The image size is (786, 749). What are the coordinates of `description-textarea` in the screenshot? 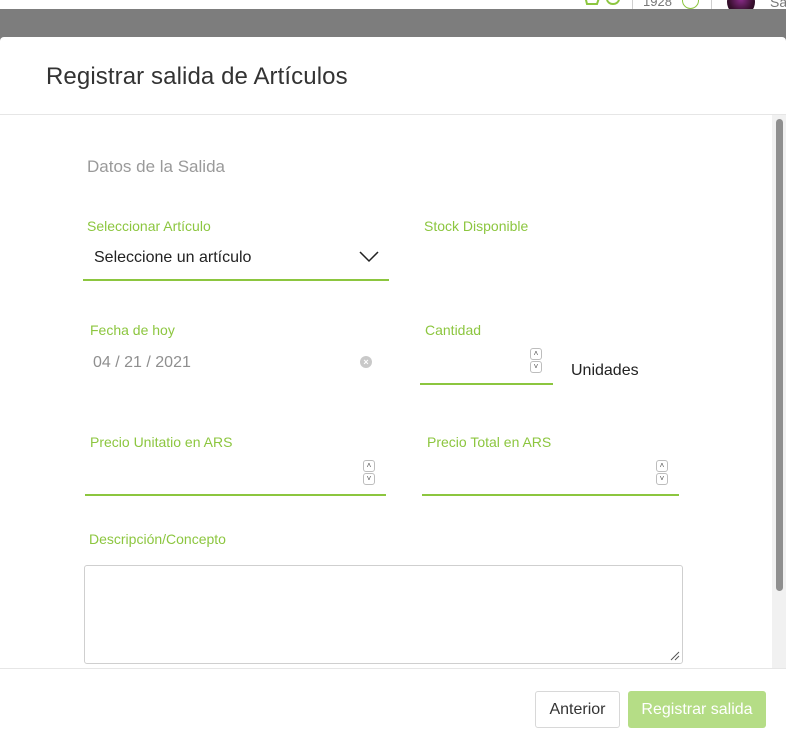 It's located at (383, 614).